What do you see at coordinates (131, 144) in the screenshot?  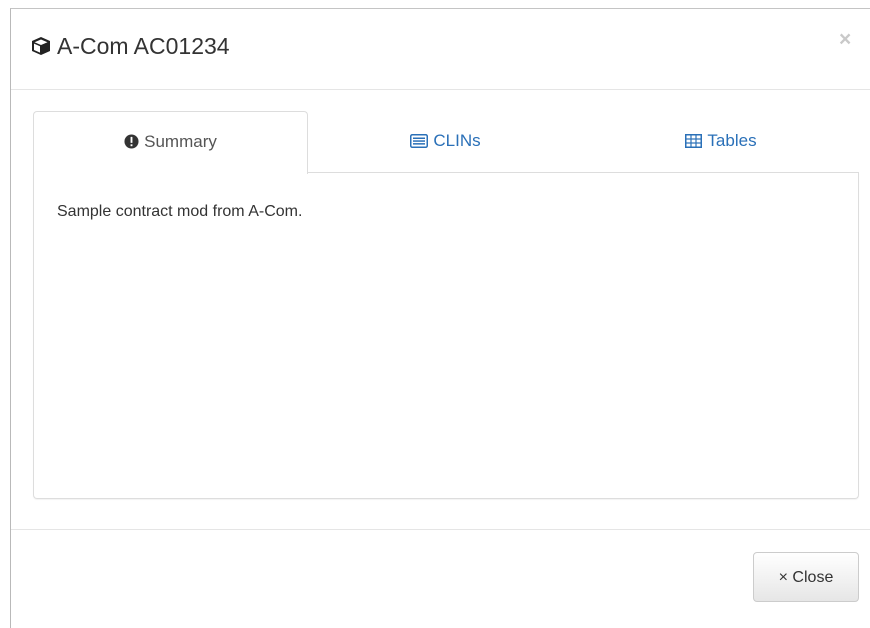 I see `exclamation-circle-icon` at bounding box center [131, 144].